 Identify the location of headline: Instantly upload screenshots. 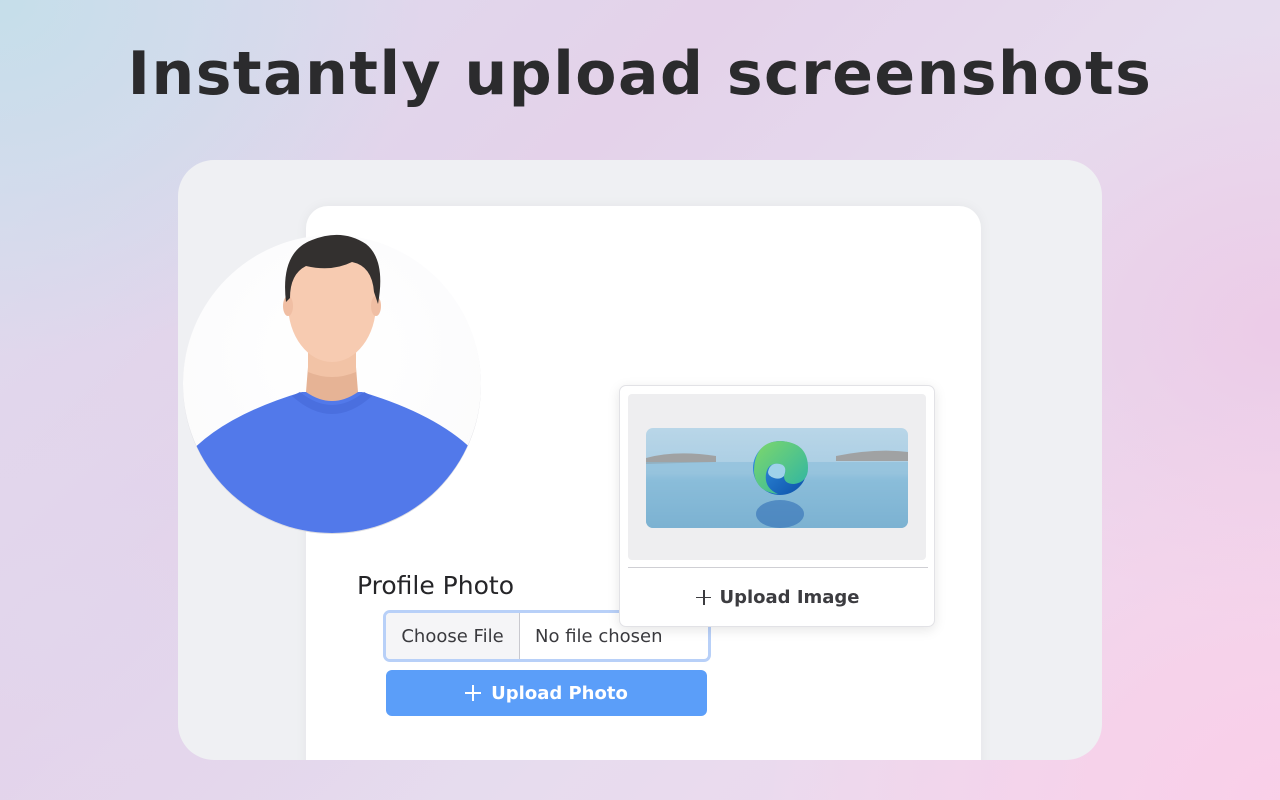
(640, 74).